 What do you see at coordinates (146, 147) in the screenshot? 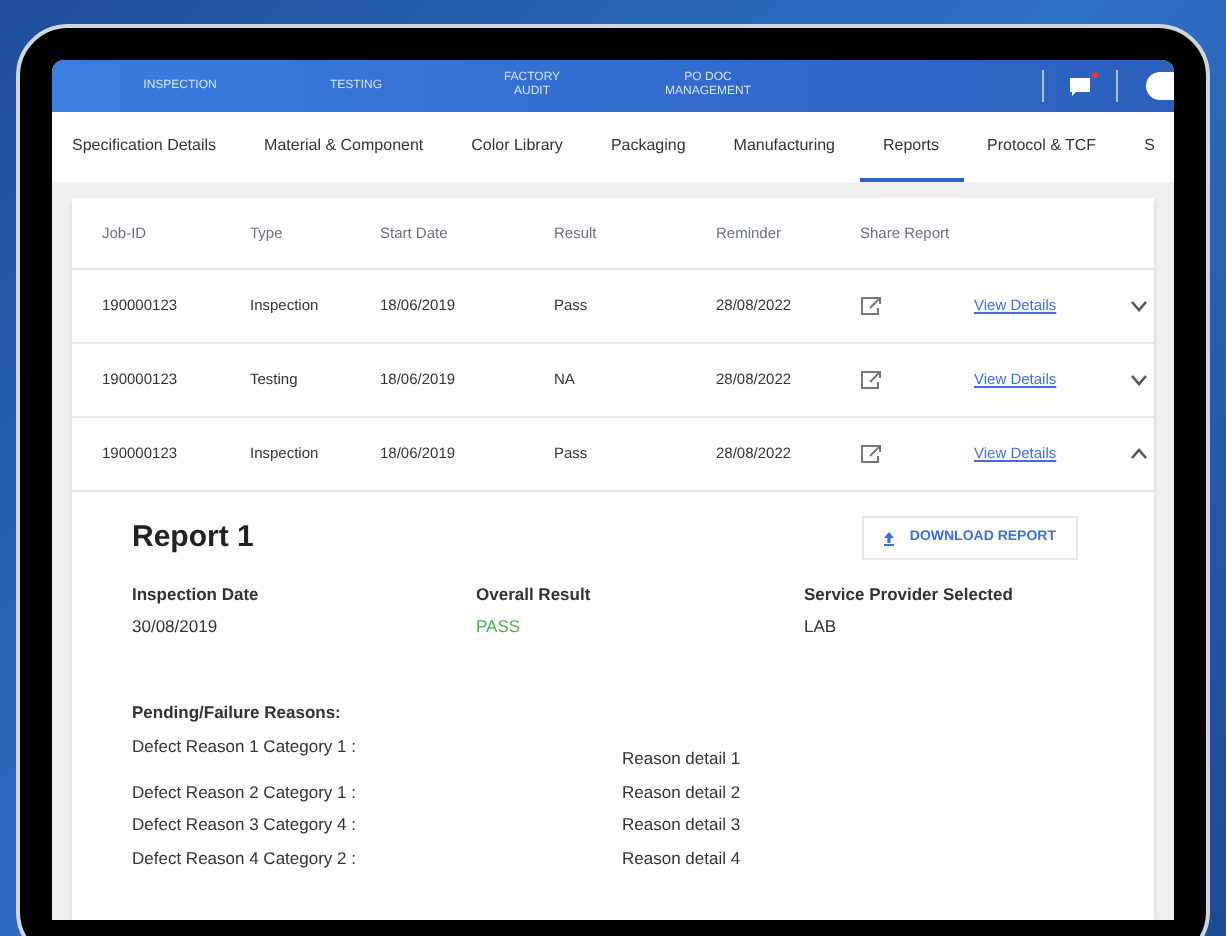
I see `tab: Specification Details` at bounding box center [146, 147].